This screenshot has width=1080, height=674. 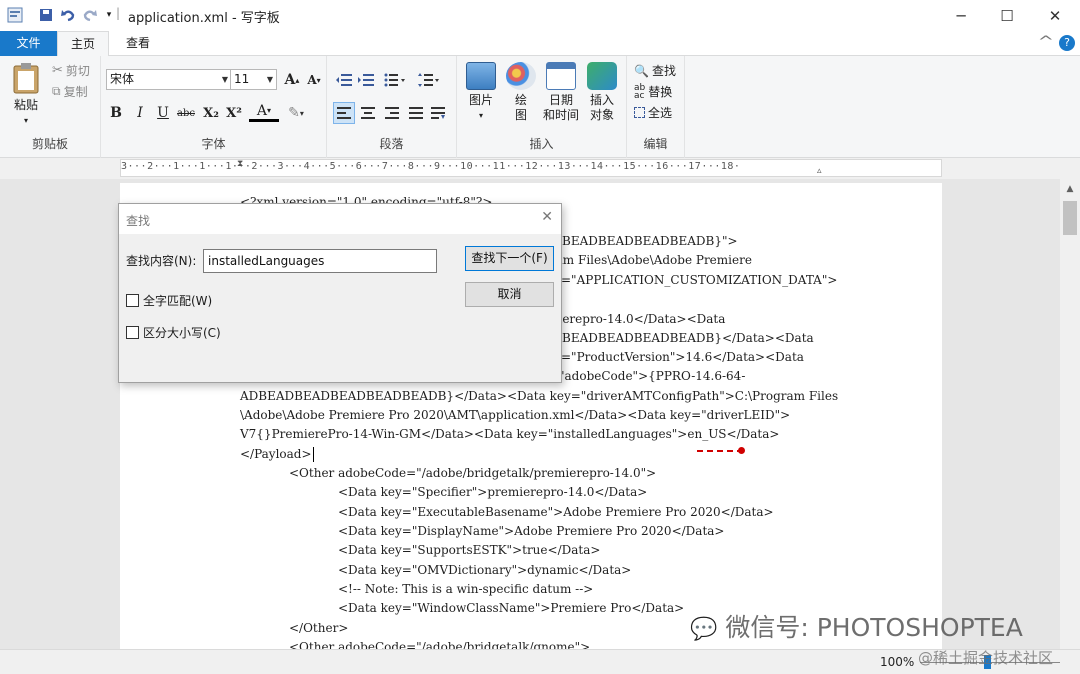 What do you see at coordinates (1070, 218) in the screenshot?
I see `scrollbar-thumb` at bounding box center [1070, 218].